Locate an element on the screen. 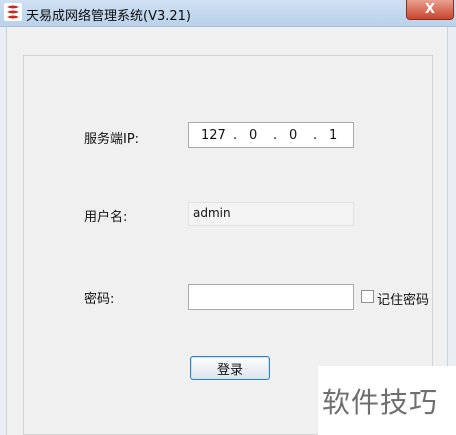 This screenshot has height=435, width=456. title-bar: 天易成网络管理系统(V3.21) X is located at coordinates (228, 13).